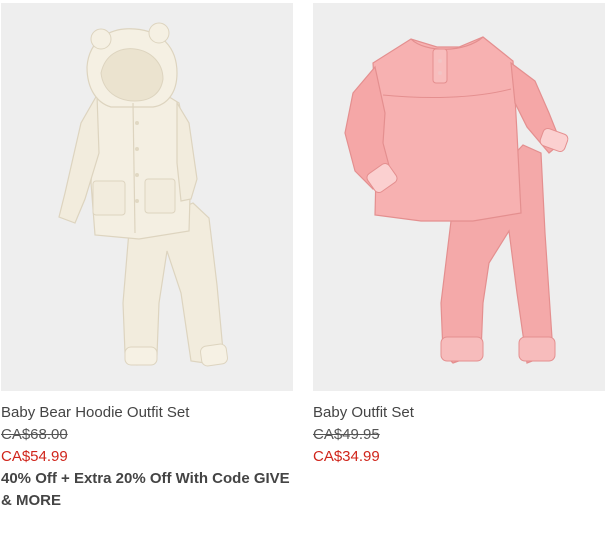 The width and height of the screenshot is (610, 533). What do you see at coordinates (34, 456) in the screenshot?
I see `sale-price: CA$54.99` at bounding box center [34, 456].